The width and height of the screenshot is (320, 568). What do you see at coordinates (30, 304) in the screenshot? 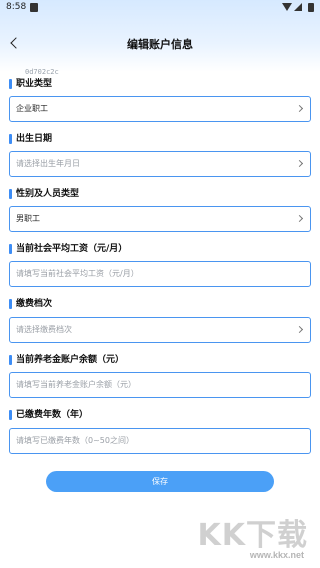
I see `pay-level-label: 缴费档次` at bounding box center [30, 304].